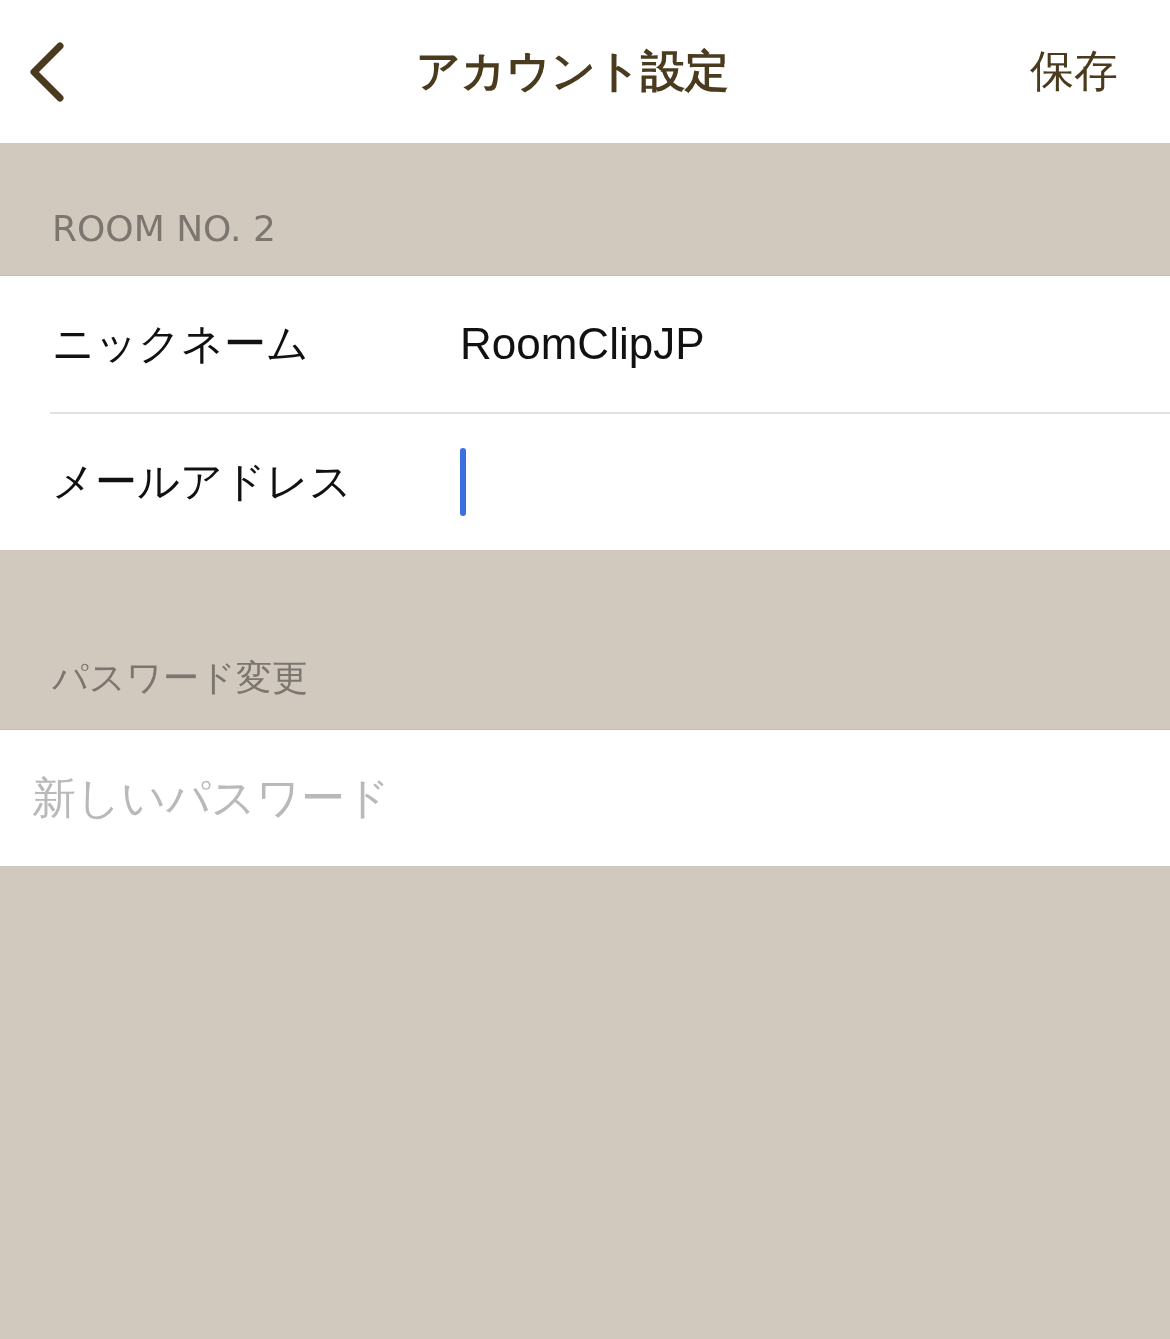 This screenshot has height=1339, width=1170. I want to click on field-value: RoomClipJP, so click(582, 344).